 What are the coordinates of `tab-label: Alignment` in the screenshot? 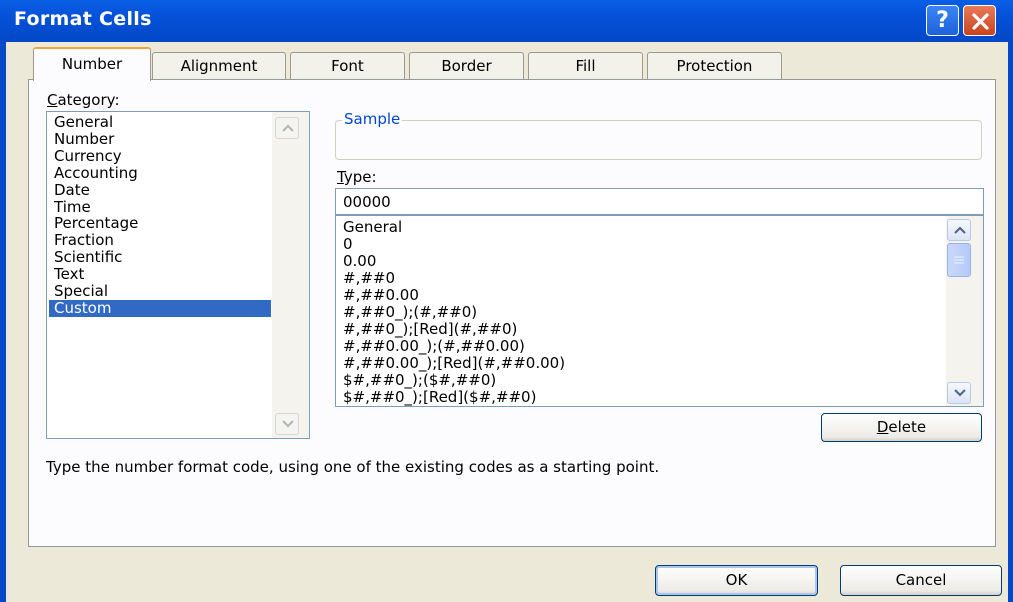 It's located at (219, 66).